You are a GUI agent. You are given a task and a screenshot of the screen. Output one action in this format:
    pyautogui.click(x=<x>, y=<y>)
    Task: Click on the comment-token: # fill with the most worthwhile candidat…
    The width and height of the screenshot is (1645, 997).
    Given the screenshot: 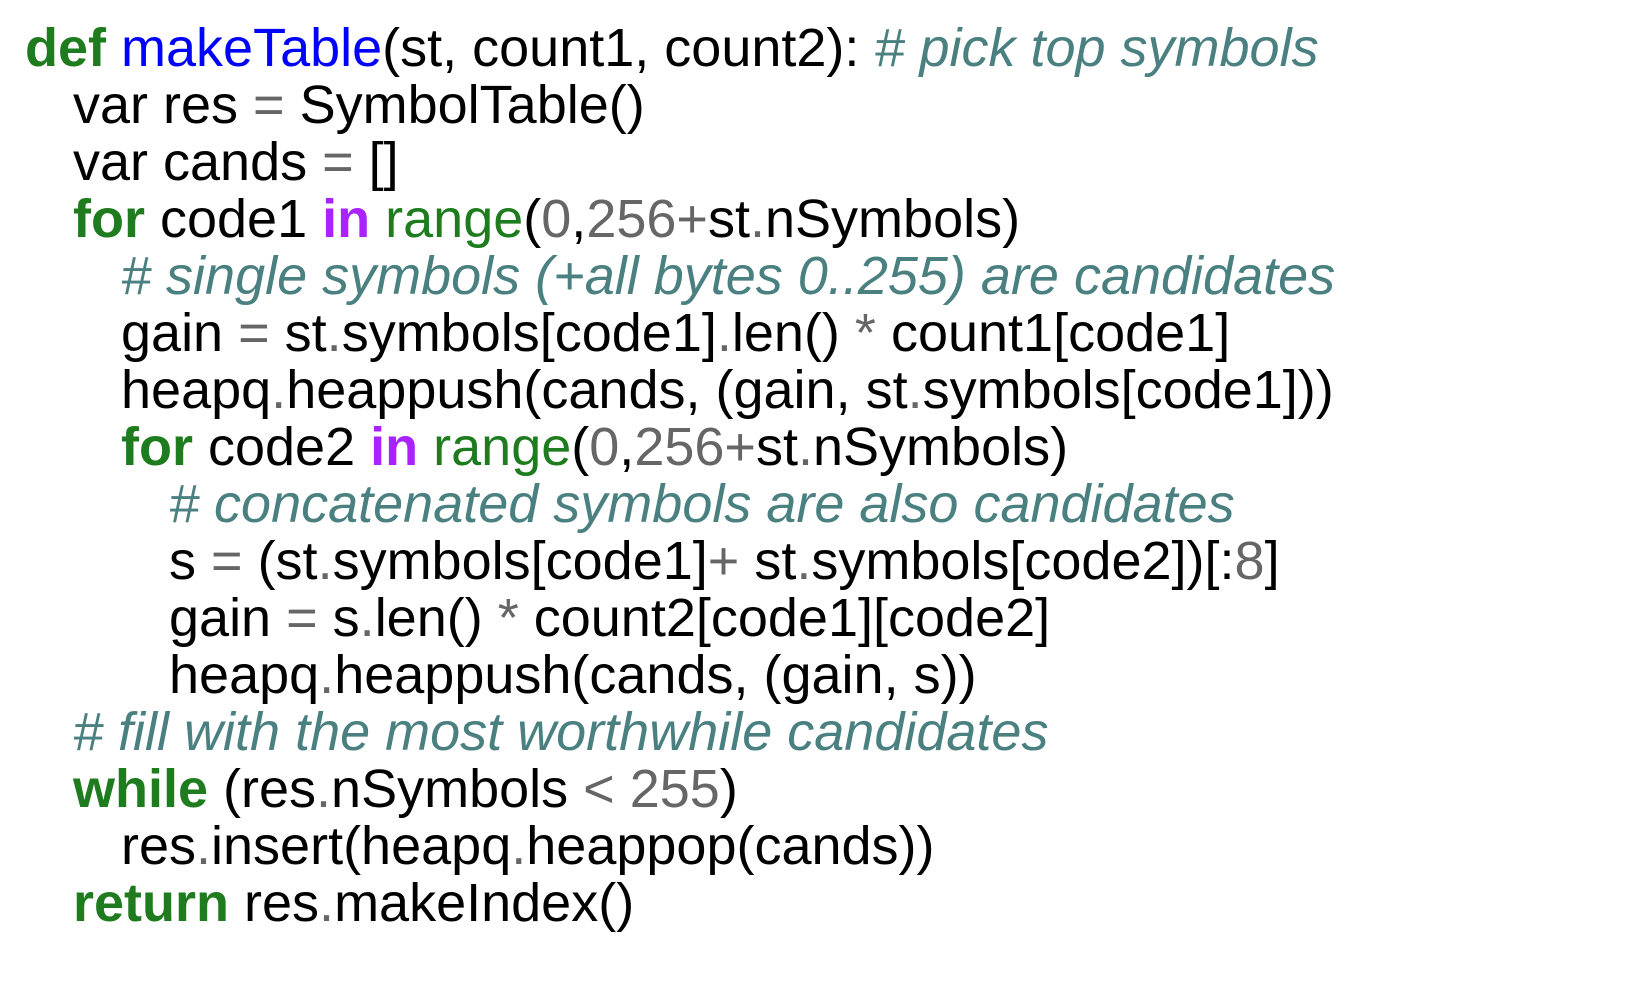 What is the action you would take?
    pyautogui.click(x=561, y=732)
    